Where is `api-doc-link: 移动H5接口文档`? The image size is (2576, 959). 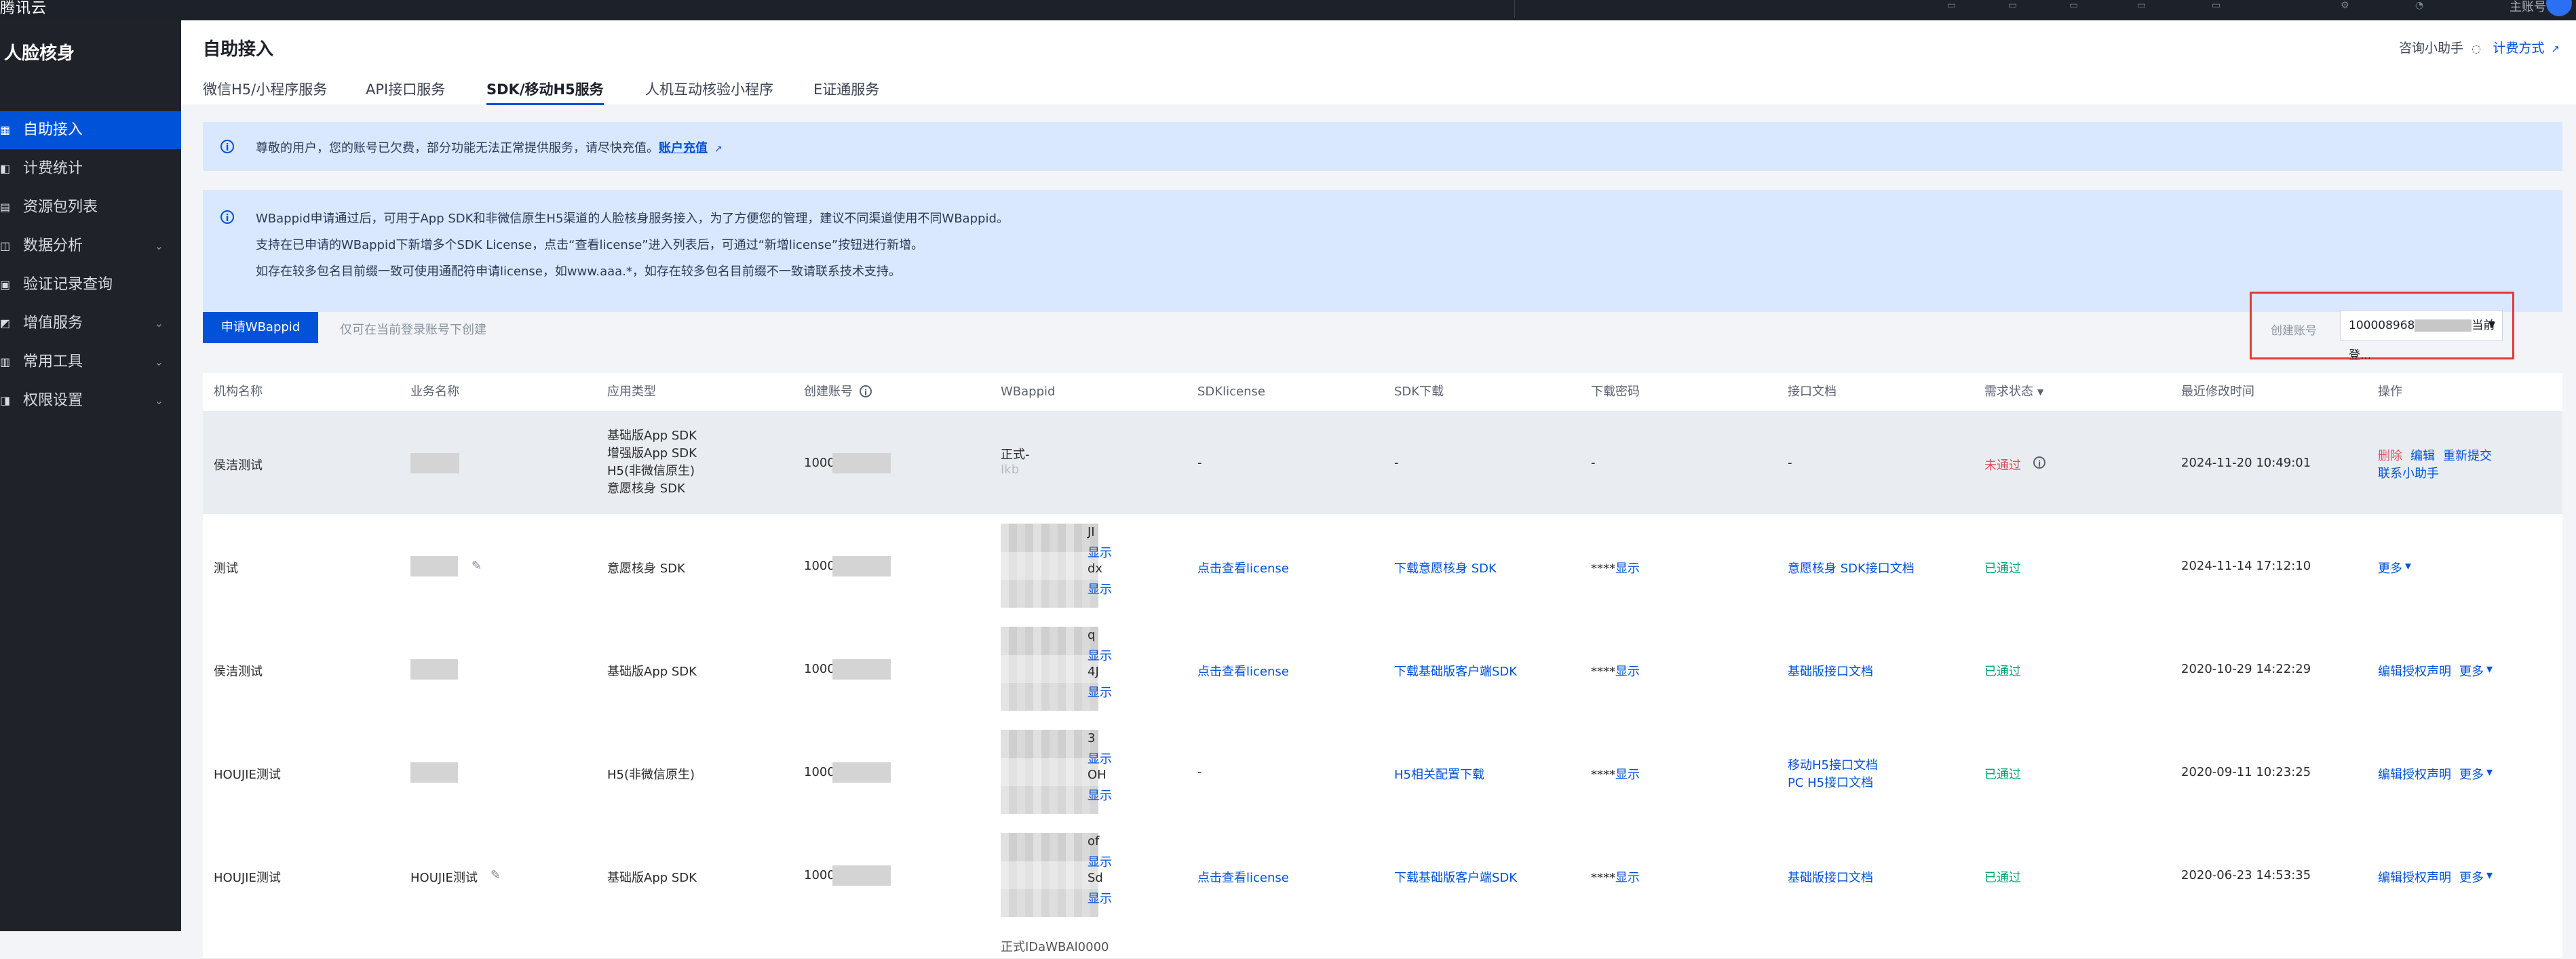
api-doc-link: 移动H5接口文档 is located at coordinates (1833, 765).